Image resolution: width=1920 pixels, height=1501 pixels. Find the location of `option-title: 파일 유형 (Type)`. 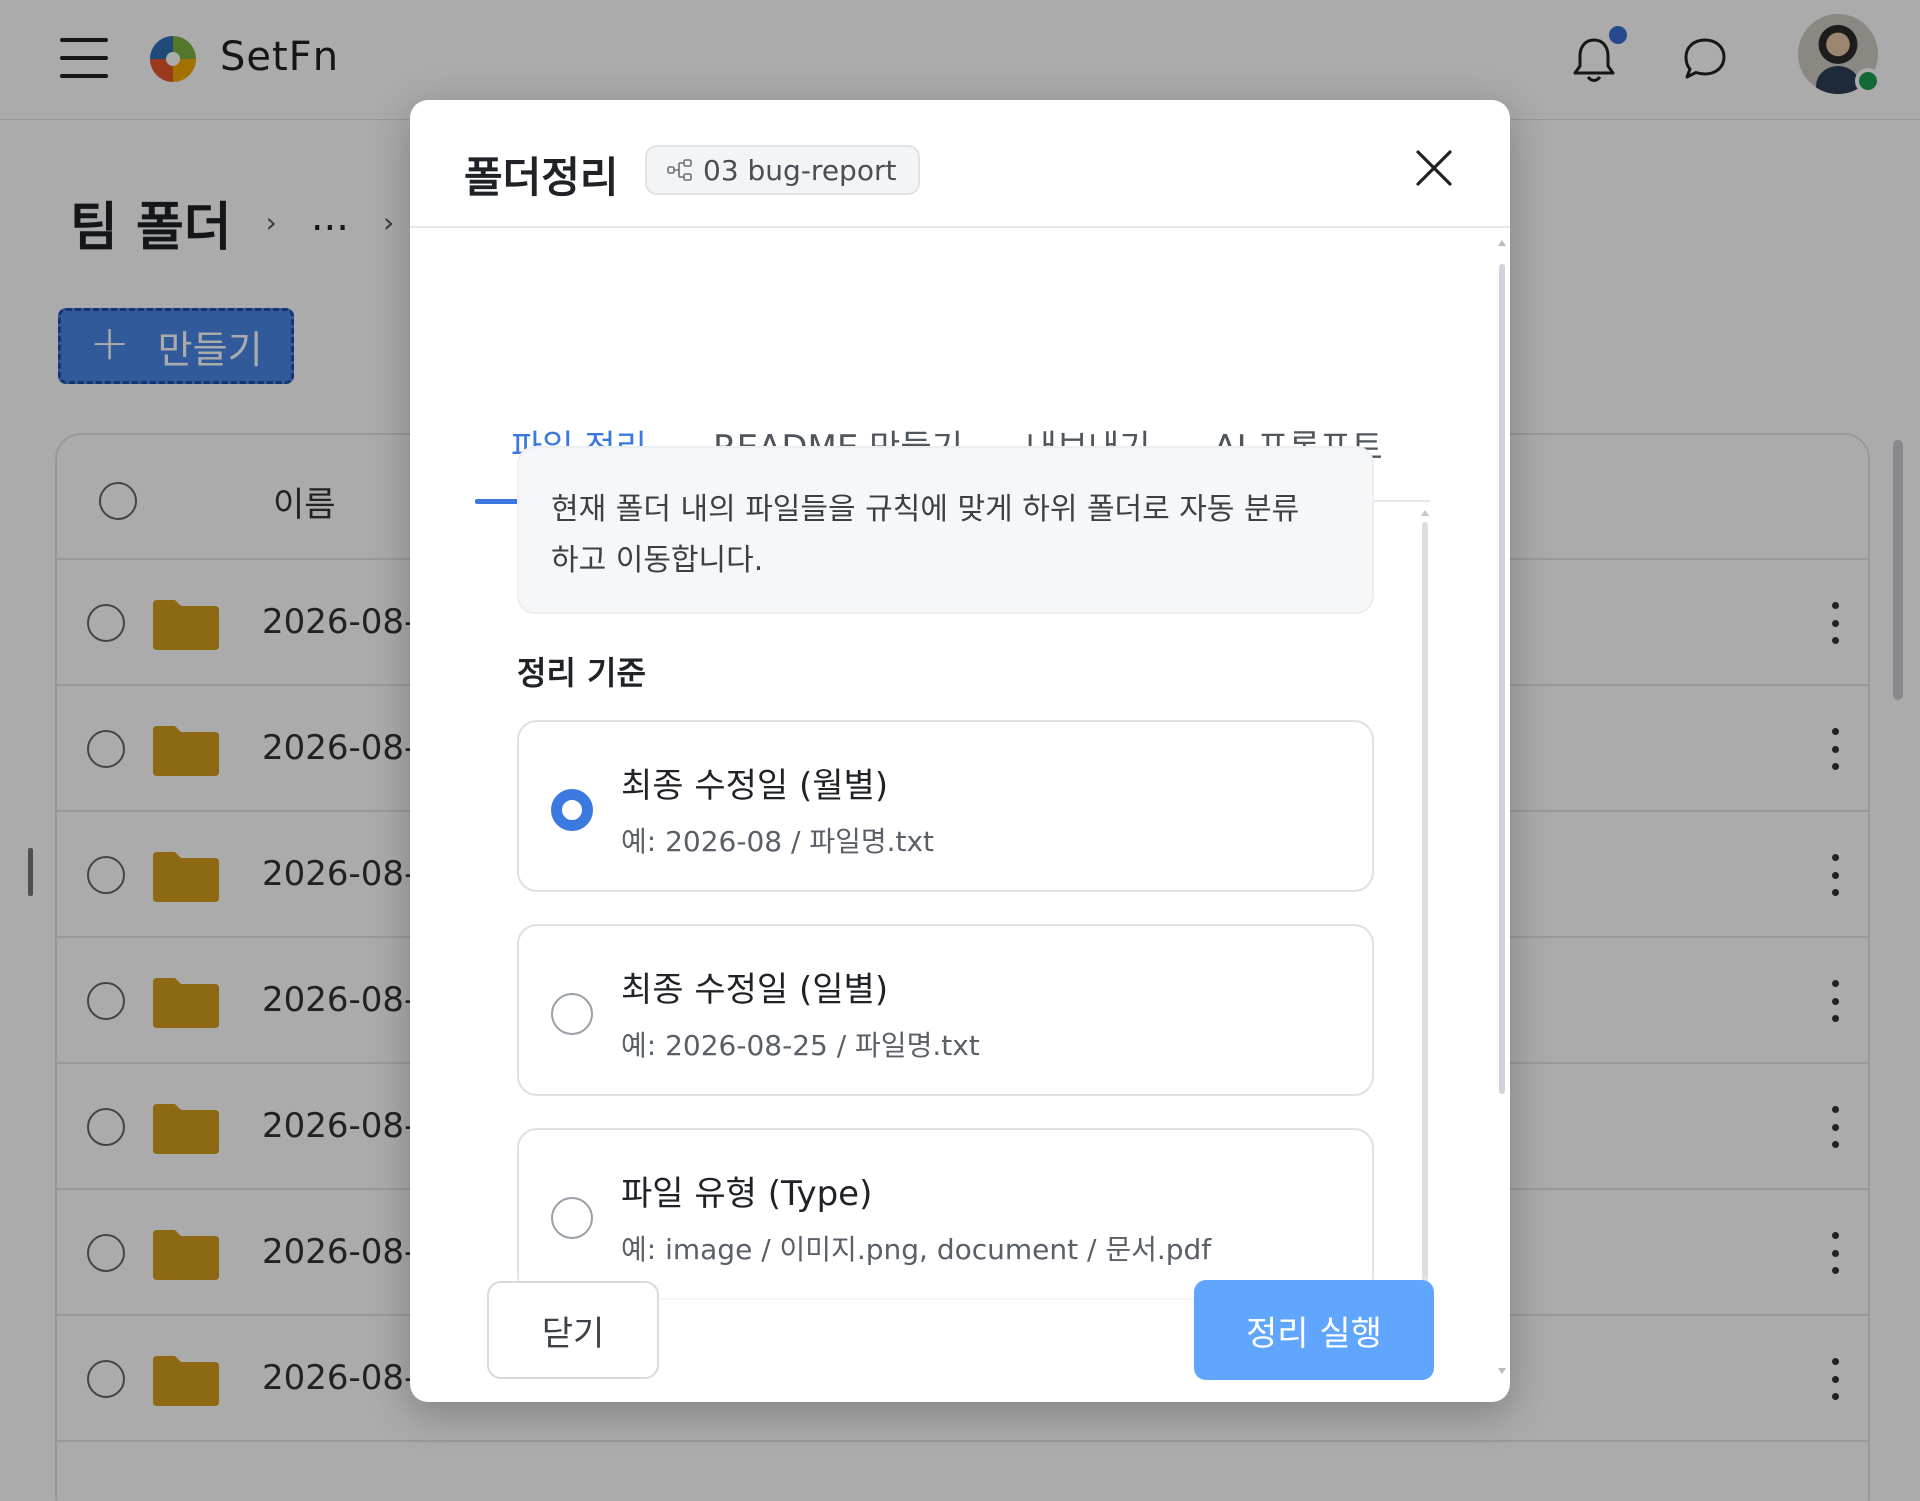

option-title: 파일 유형 (Type) is located at coordinates (747, 1194).